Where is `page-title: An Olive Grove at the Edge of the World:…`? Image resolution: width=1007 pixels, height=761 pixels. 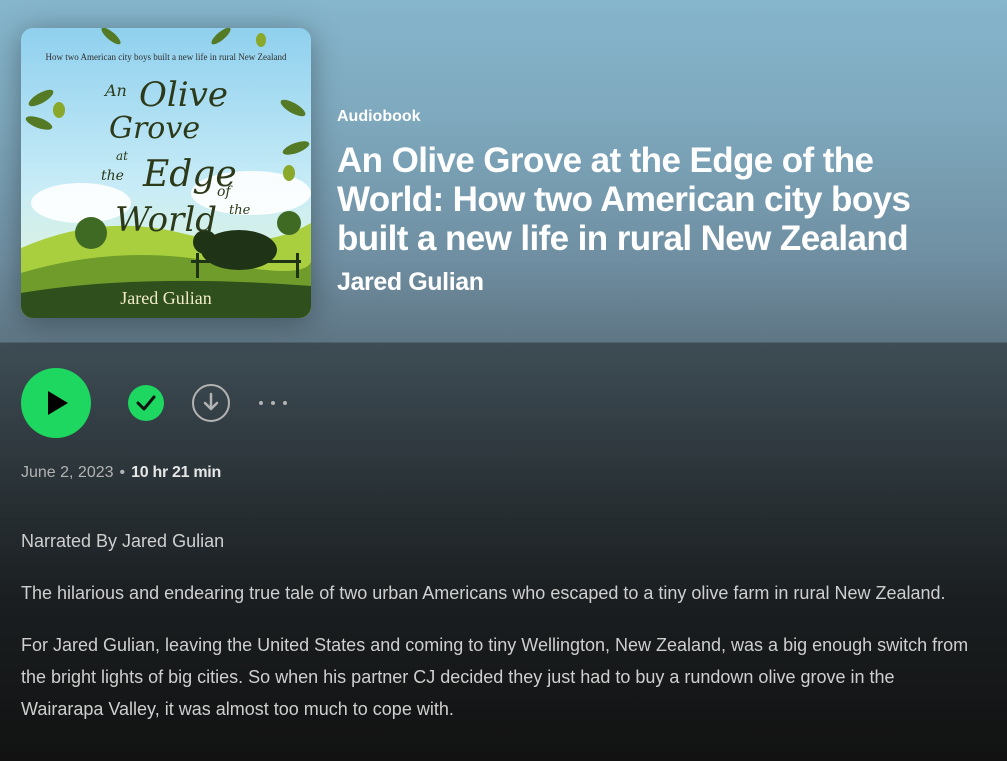
page-title: An Olive Grove at the Edge of the World:… is located at coordinates (624, 199).